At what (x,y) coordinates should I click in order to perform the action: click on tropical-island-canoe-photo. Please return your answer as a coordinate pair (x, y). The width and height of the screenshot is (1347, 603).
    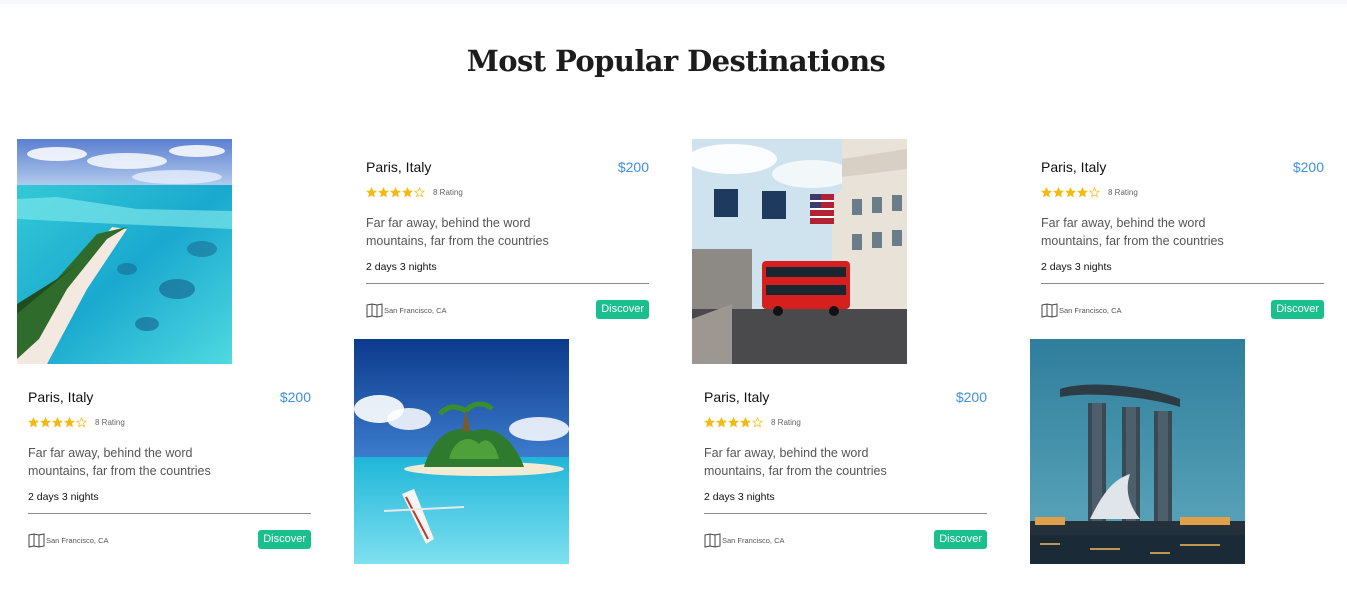
    Looking at the image, I should click on (461, 451).